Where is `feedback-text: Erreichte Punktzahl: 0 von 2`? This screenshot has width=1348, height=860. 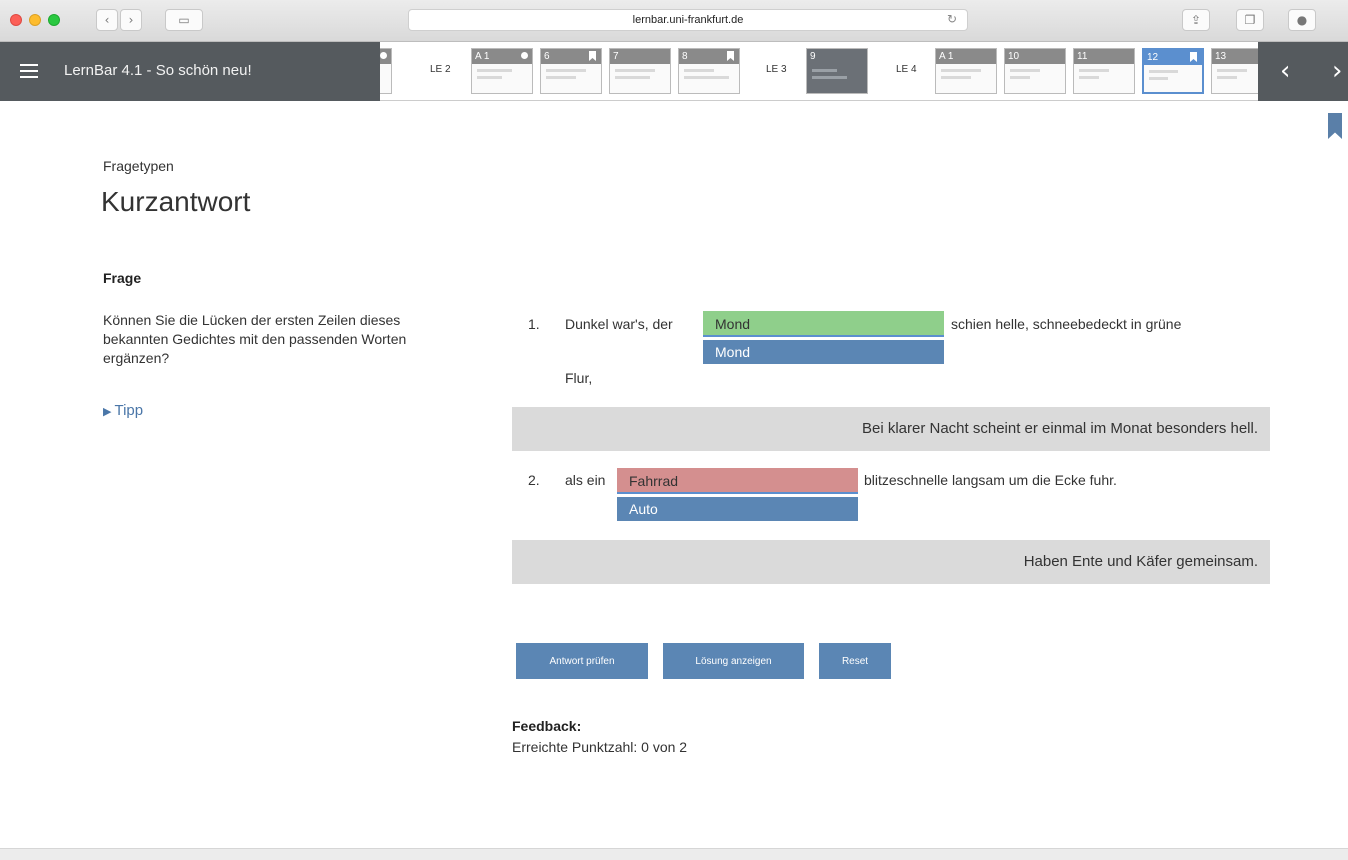 feedback-text: Erreichte Punktzahl: 0 von 2 is located at coordinates (600, 747).